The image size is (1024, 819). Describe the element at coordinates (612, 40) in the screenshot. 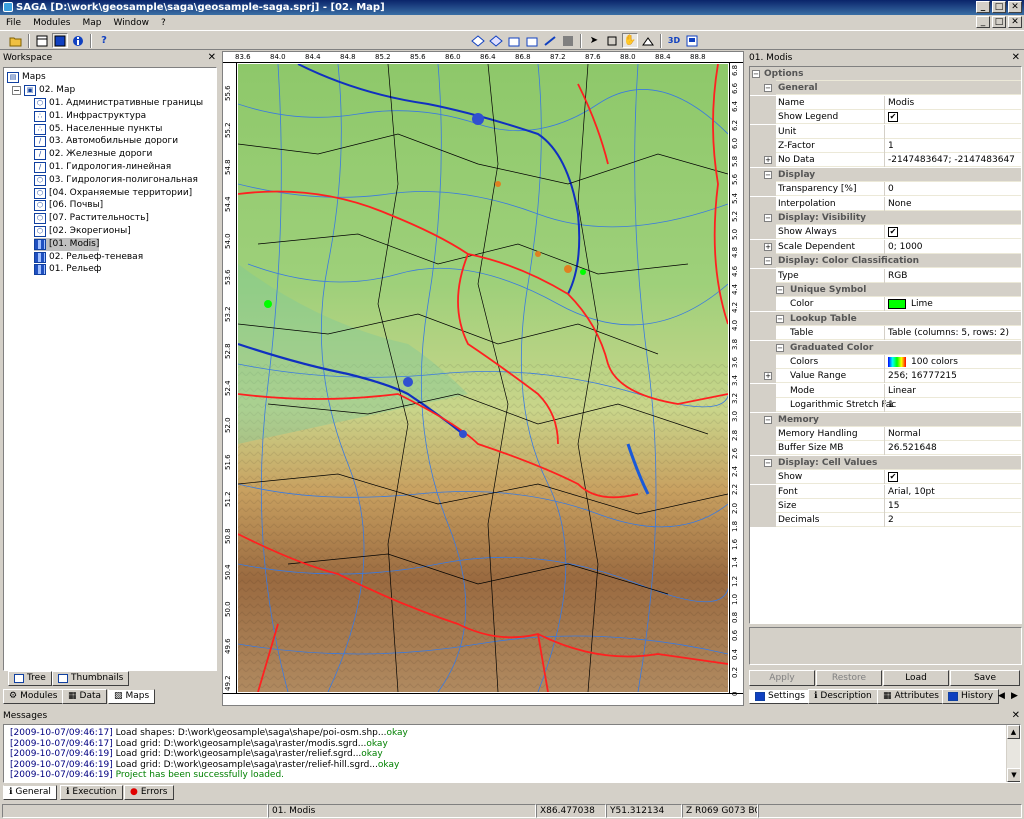

I see `zoom-tool-icon` at that location.